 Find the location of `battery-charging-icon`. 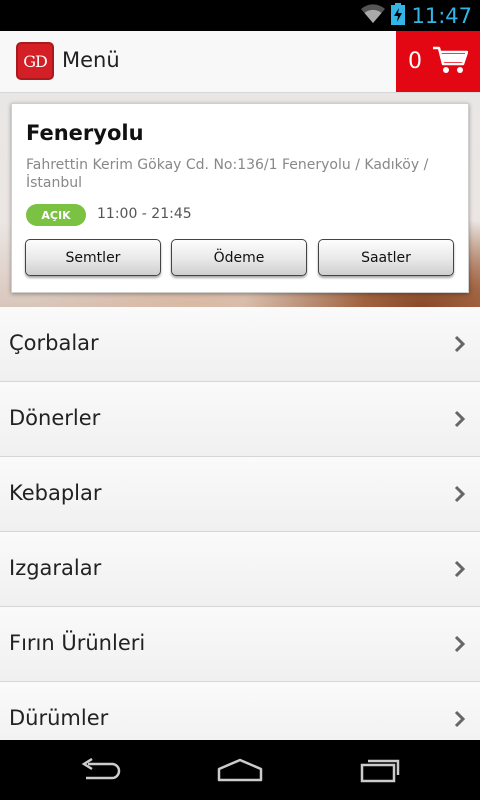

battery-charging-icon is located at coordinates (398, 15).